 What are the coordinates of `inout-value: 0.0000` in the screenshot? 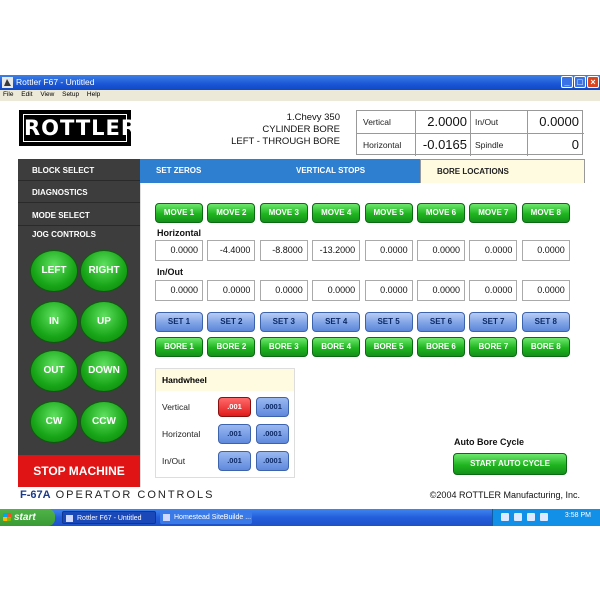 It's located at (559, 121).